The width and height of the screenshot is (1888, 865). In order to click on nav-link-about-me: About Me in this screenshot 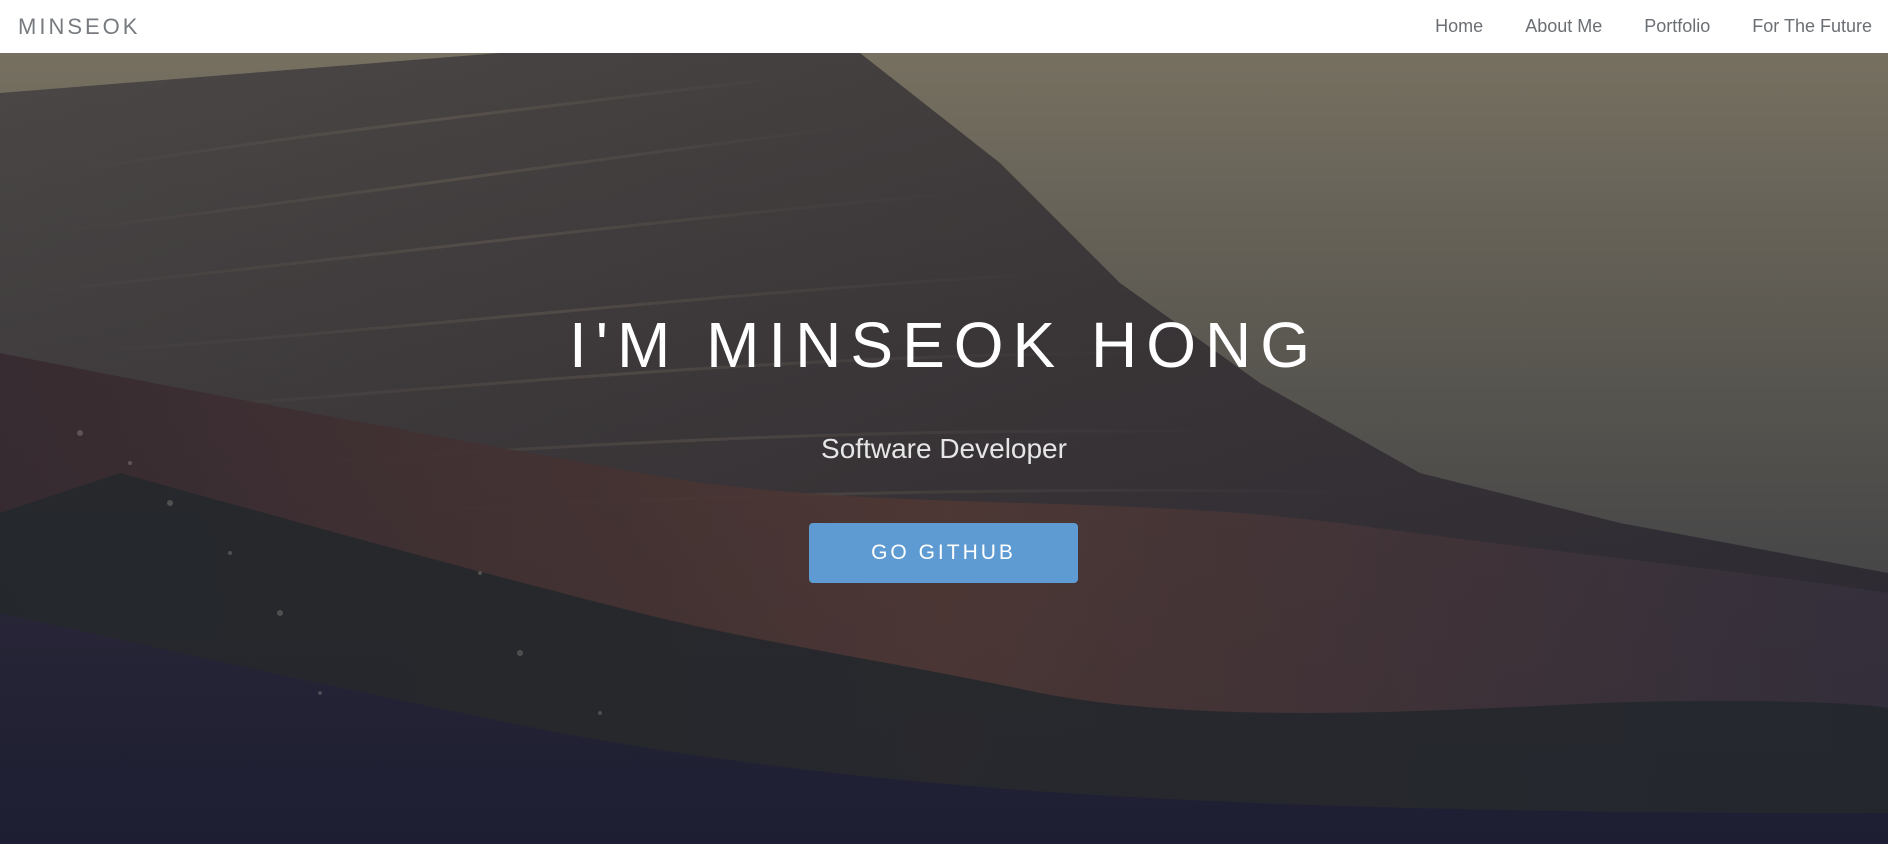, I will do `click(1563, 26)`.